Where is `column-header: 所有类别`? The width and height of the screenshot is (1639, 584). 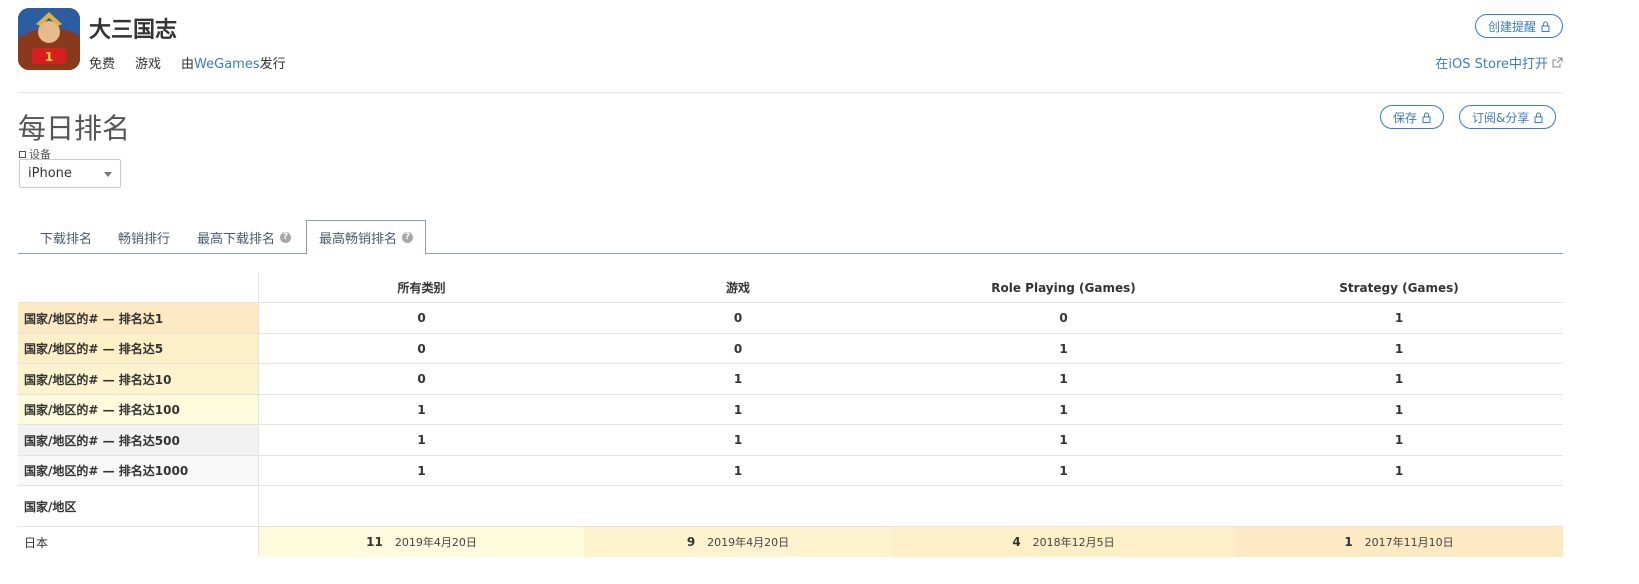 column-header: 所有类别 is located at coordinates (421, 287).